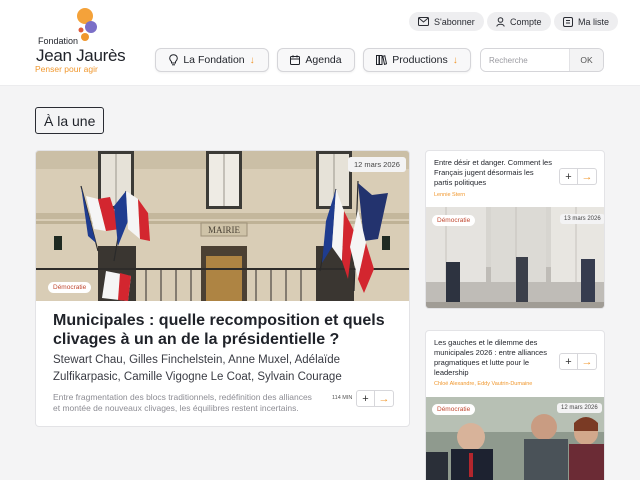 Image resolution: width=640 pixels, height=480 pixels. I want to click on account-label: Compte, so click(526, 21).